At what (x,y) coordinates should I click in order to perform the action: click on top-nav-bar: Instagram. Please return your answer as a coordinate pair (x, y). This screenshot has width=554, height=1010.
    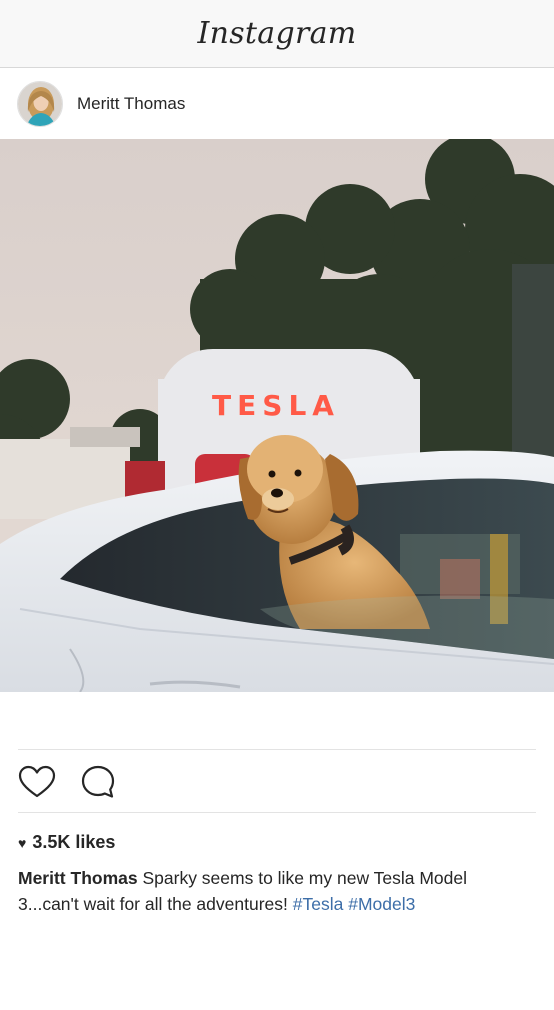
    Looking at the image, I should click on (277, 34).